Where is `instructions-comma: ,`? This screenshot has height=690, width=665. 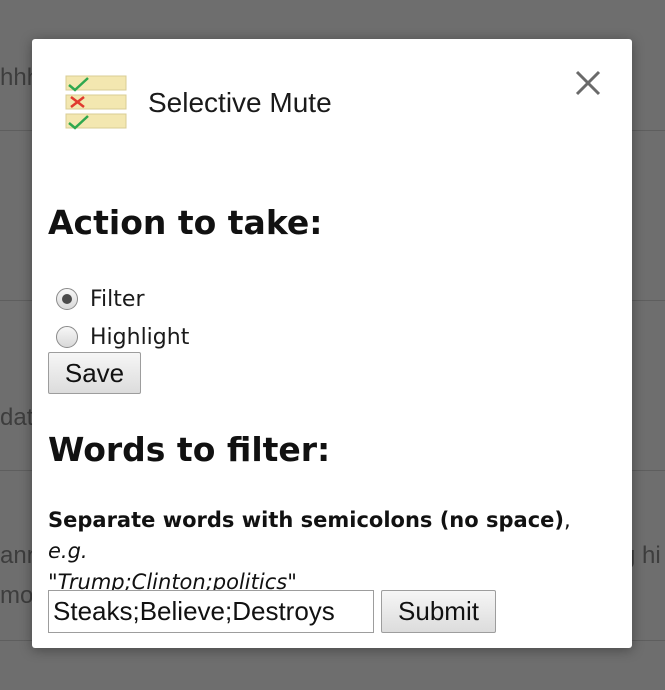
instructions-comma: , is located at coordinates (567, 520).